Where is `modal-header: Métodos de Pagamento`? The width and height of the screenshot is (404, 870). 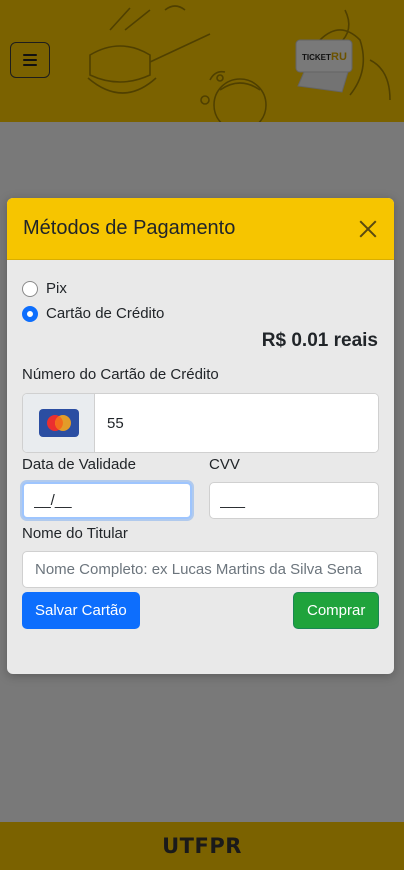 modal-header: Métodos de Pagamento is located at coordinates (200, 229).